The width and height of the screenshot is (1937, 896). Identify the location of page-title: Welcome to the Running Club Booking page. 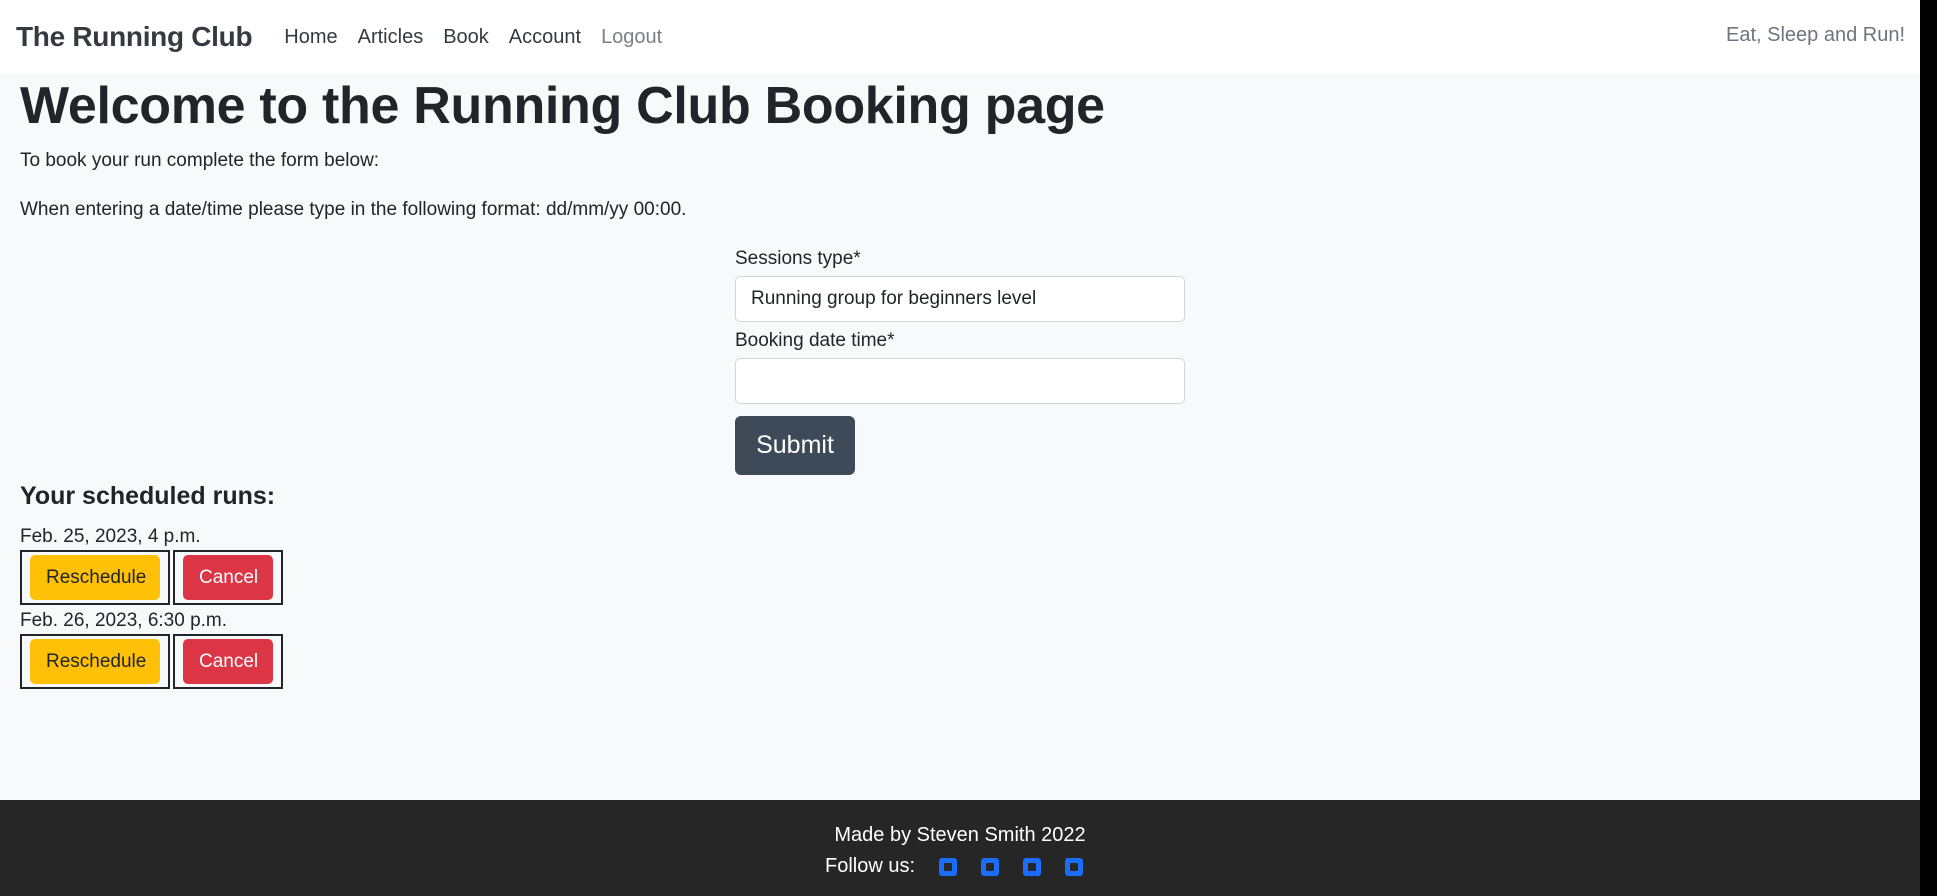
(562, 106).